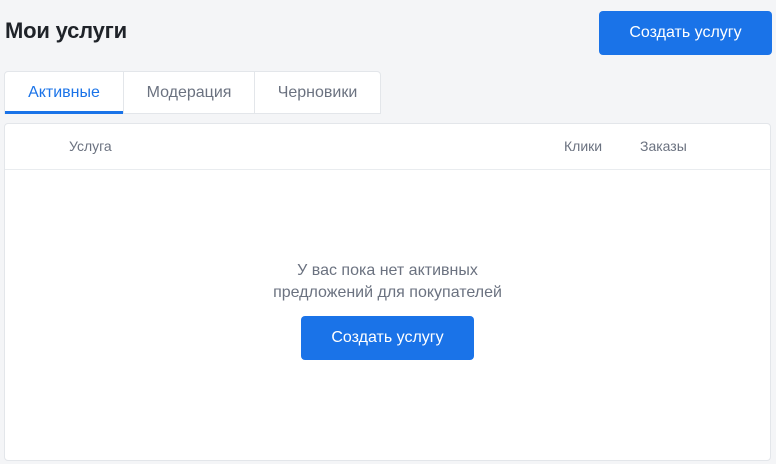  Describe the element at coordinates (583, 146) in the screenshot. I see `column-header-clicks: Клики` at that location.